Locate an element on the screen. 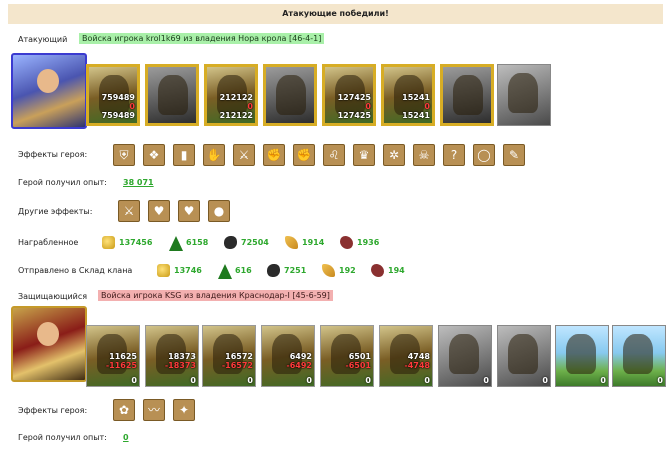 This screenshot has width=669, height=456. resource-value: 1914 is located at coordinates (313, 242).